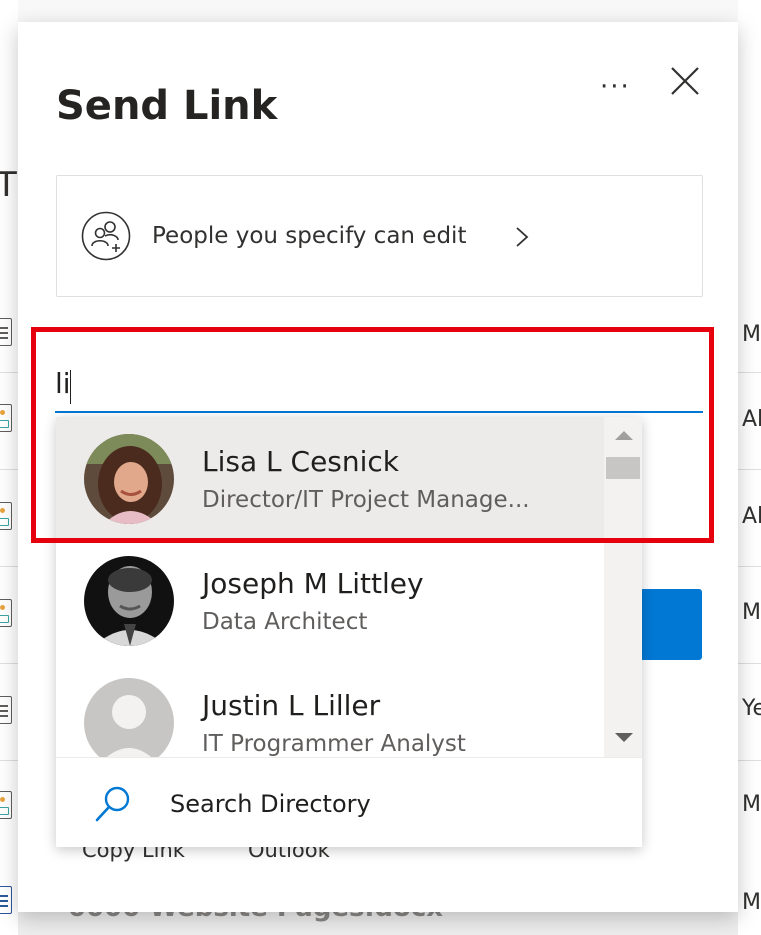  I want to click on close-icon, so click(685, 81).